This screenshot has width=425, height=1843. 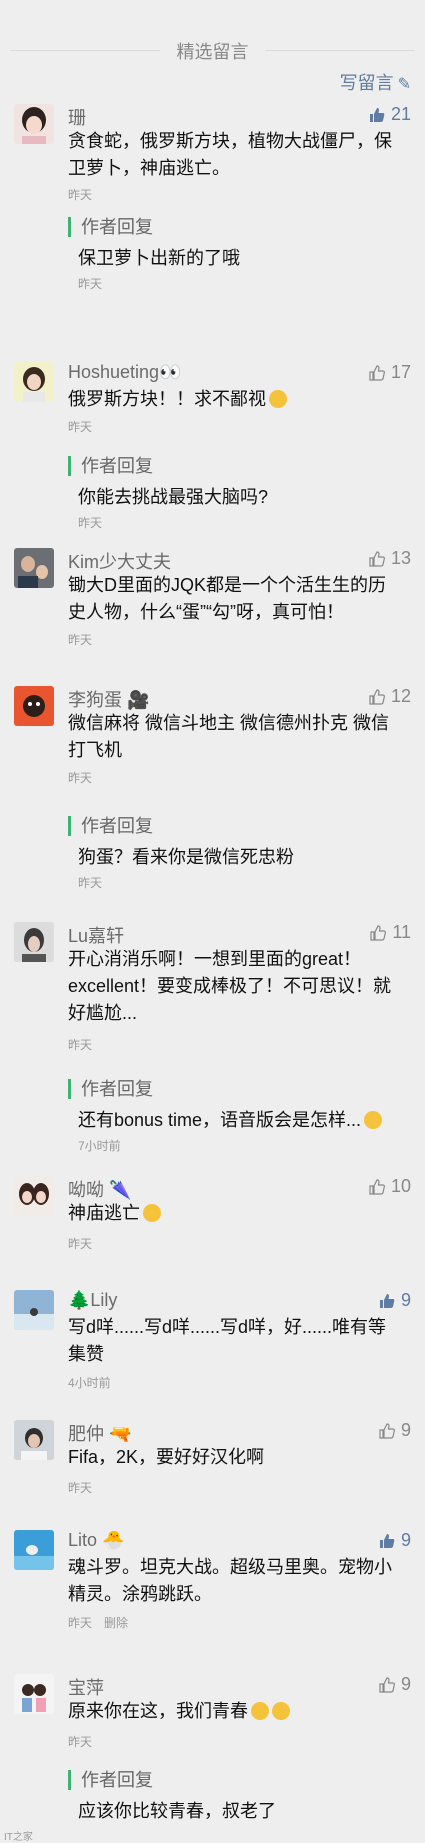 What do you see at coordinates (235, 1711) in the screenshot?
I see `comment-text: 原来你在这，我们青春` at bounding box center [235, 1711].